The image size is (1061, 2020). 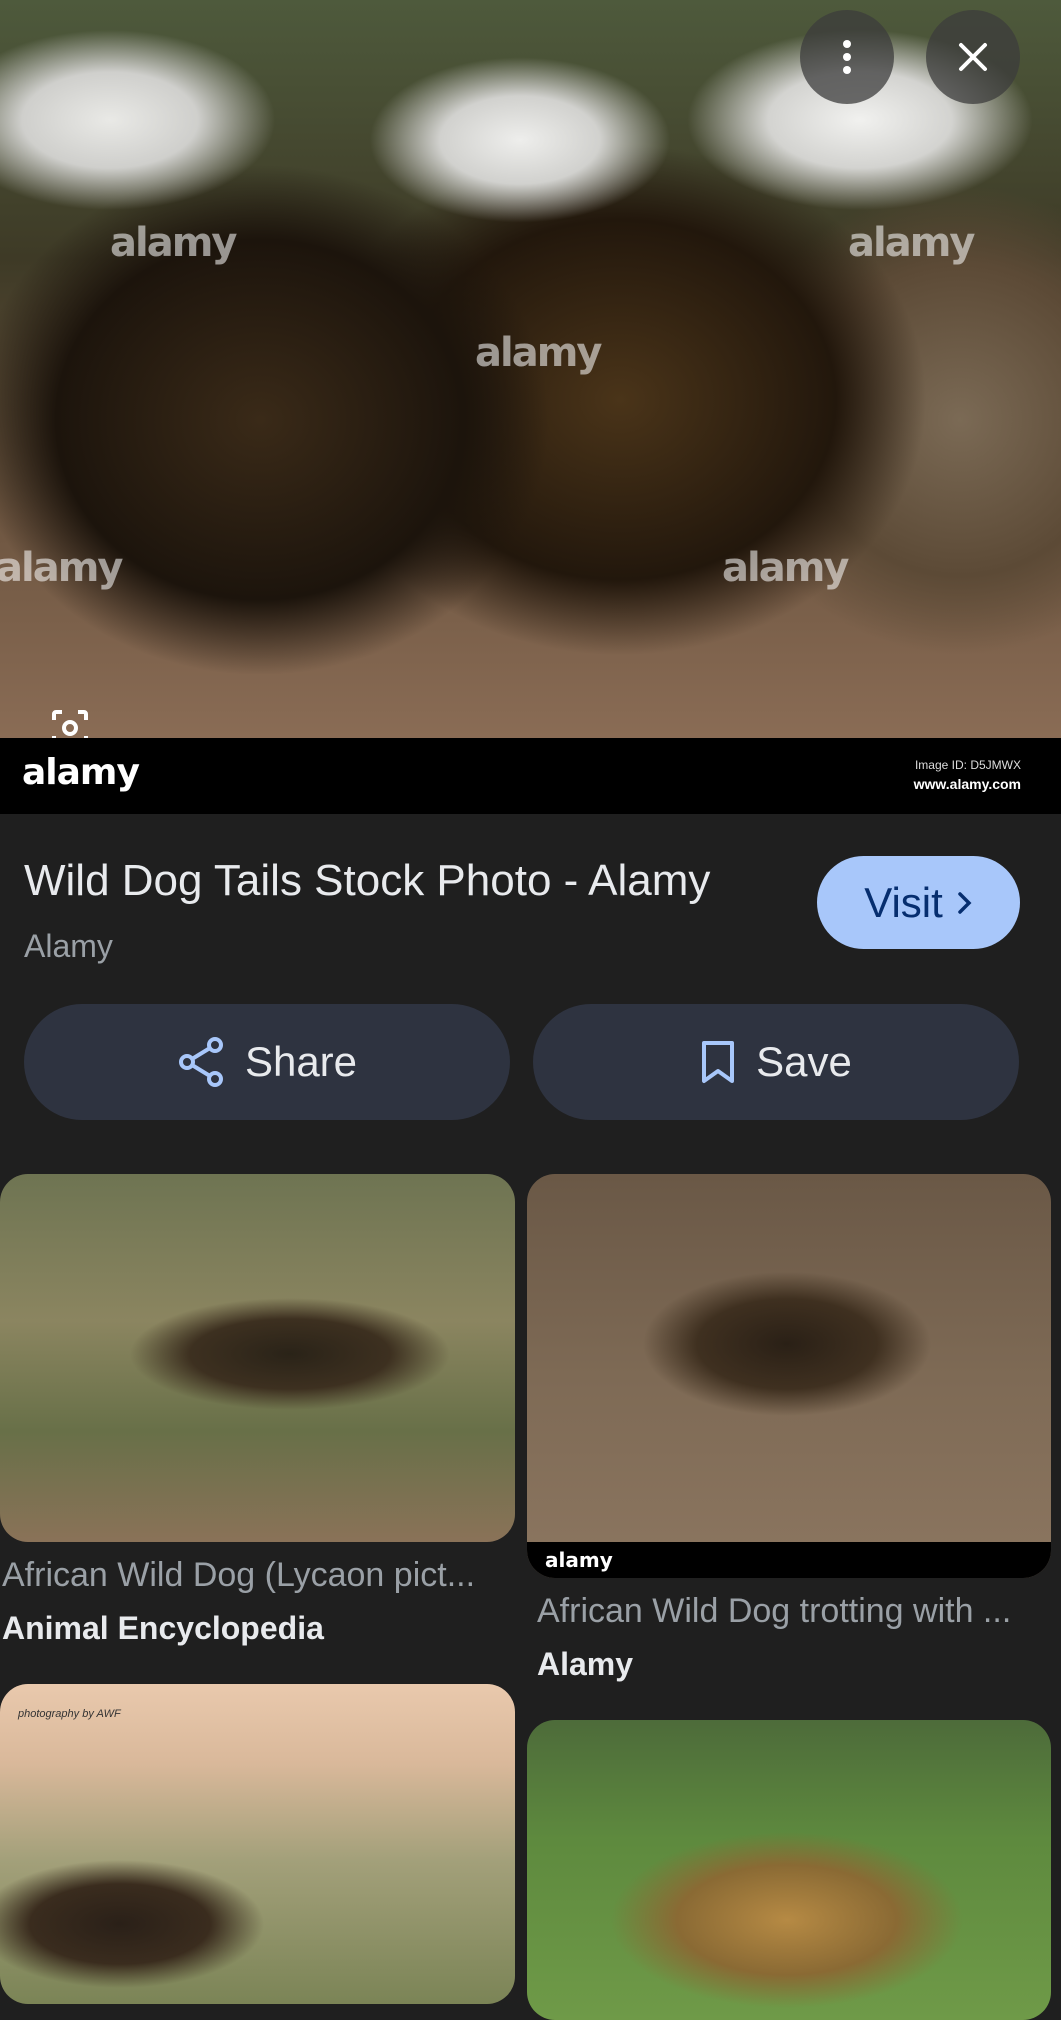 What do you see at coordinates (200, 1062) in the screenshot?
I see `share-icon` at bounding box center [200, 1062].